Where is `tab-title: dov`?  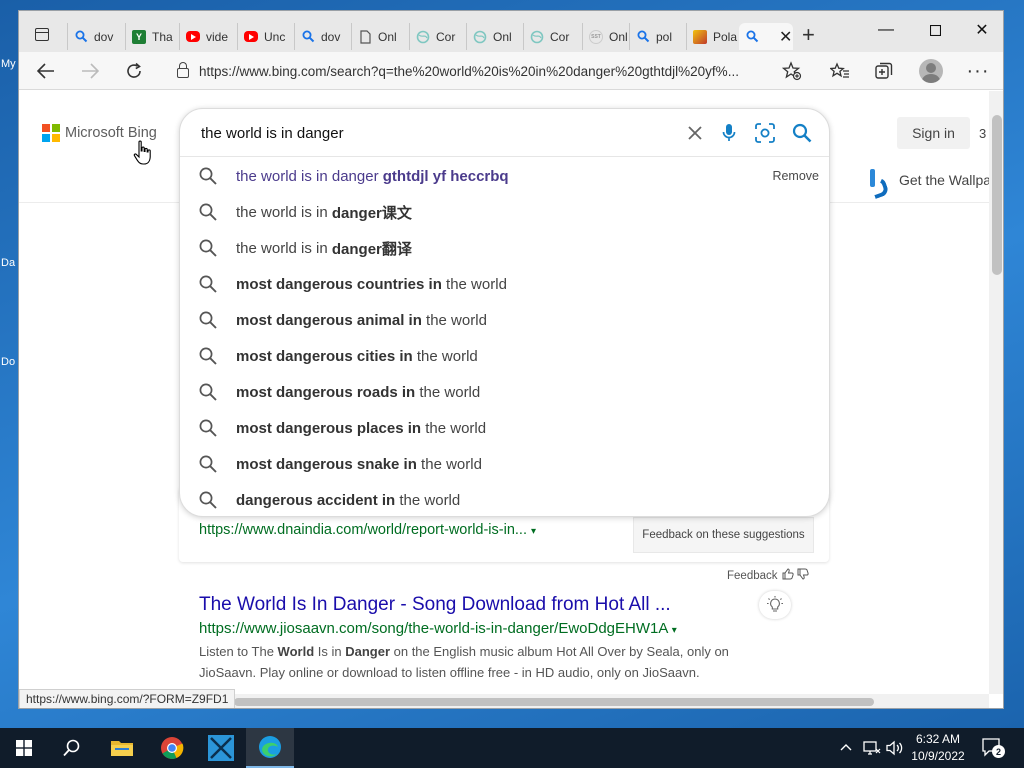 tab-title: dov is located at coordinates (104, 36).